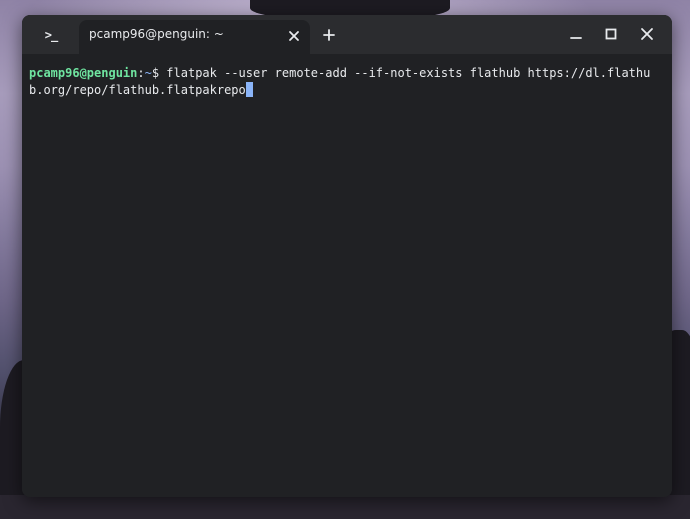 The height and width of the screenshot is (519, 690). Describe the element at coordinates (83, 73) in the screenshot. I see `prompt-user-host: pcamp96@penguin` at that location.